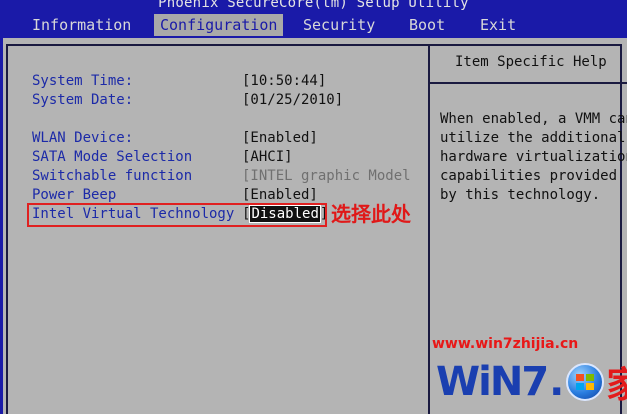 This screenshot has height=414, width=627. What do you see at coordinates (339, 25) in the screenshot?
I see `menu-security: Security` at bounding box center [339, 25].